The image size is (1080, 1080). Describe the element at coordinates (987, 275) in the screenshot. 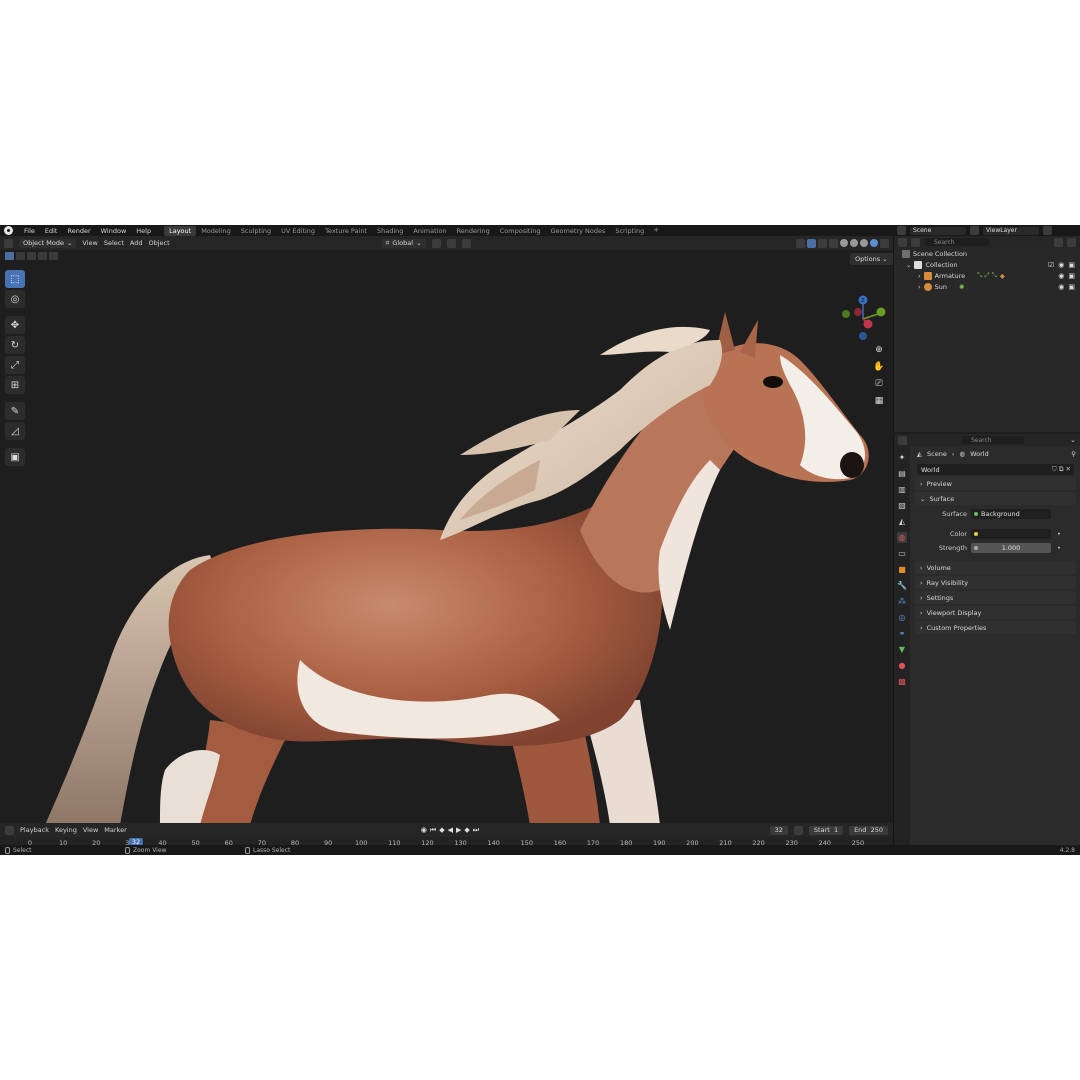

I see `outliner-row-armature: › Armature ⤡ ⤢ ⤡ ◆ ◉ ▣` at that location.